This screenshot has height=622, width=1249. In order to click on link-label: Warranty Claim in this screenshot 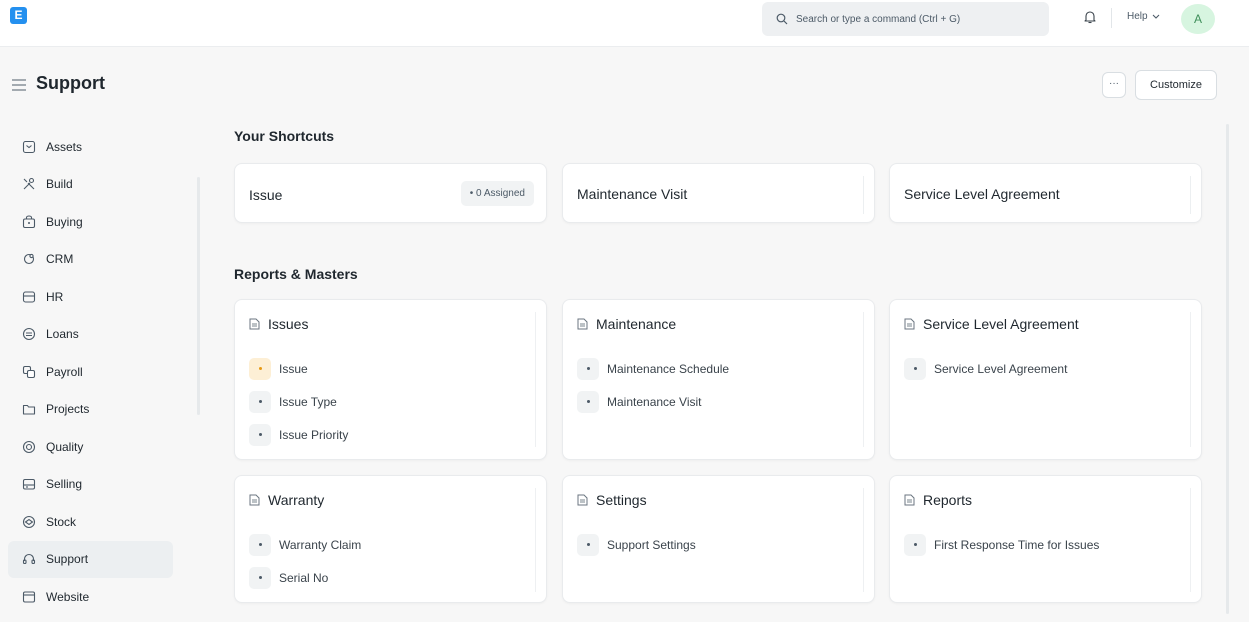, I will do `click(320, 544)`.